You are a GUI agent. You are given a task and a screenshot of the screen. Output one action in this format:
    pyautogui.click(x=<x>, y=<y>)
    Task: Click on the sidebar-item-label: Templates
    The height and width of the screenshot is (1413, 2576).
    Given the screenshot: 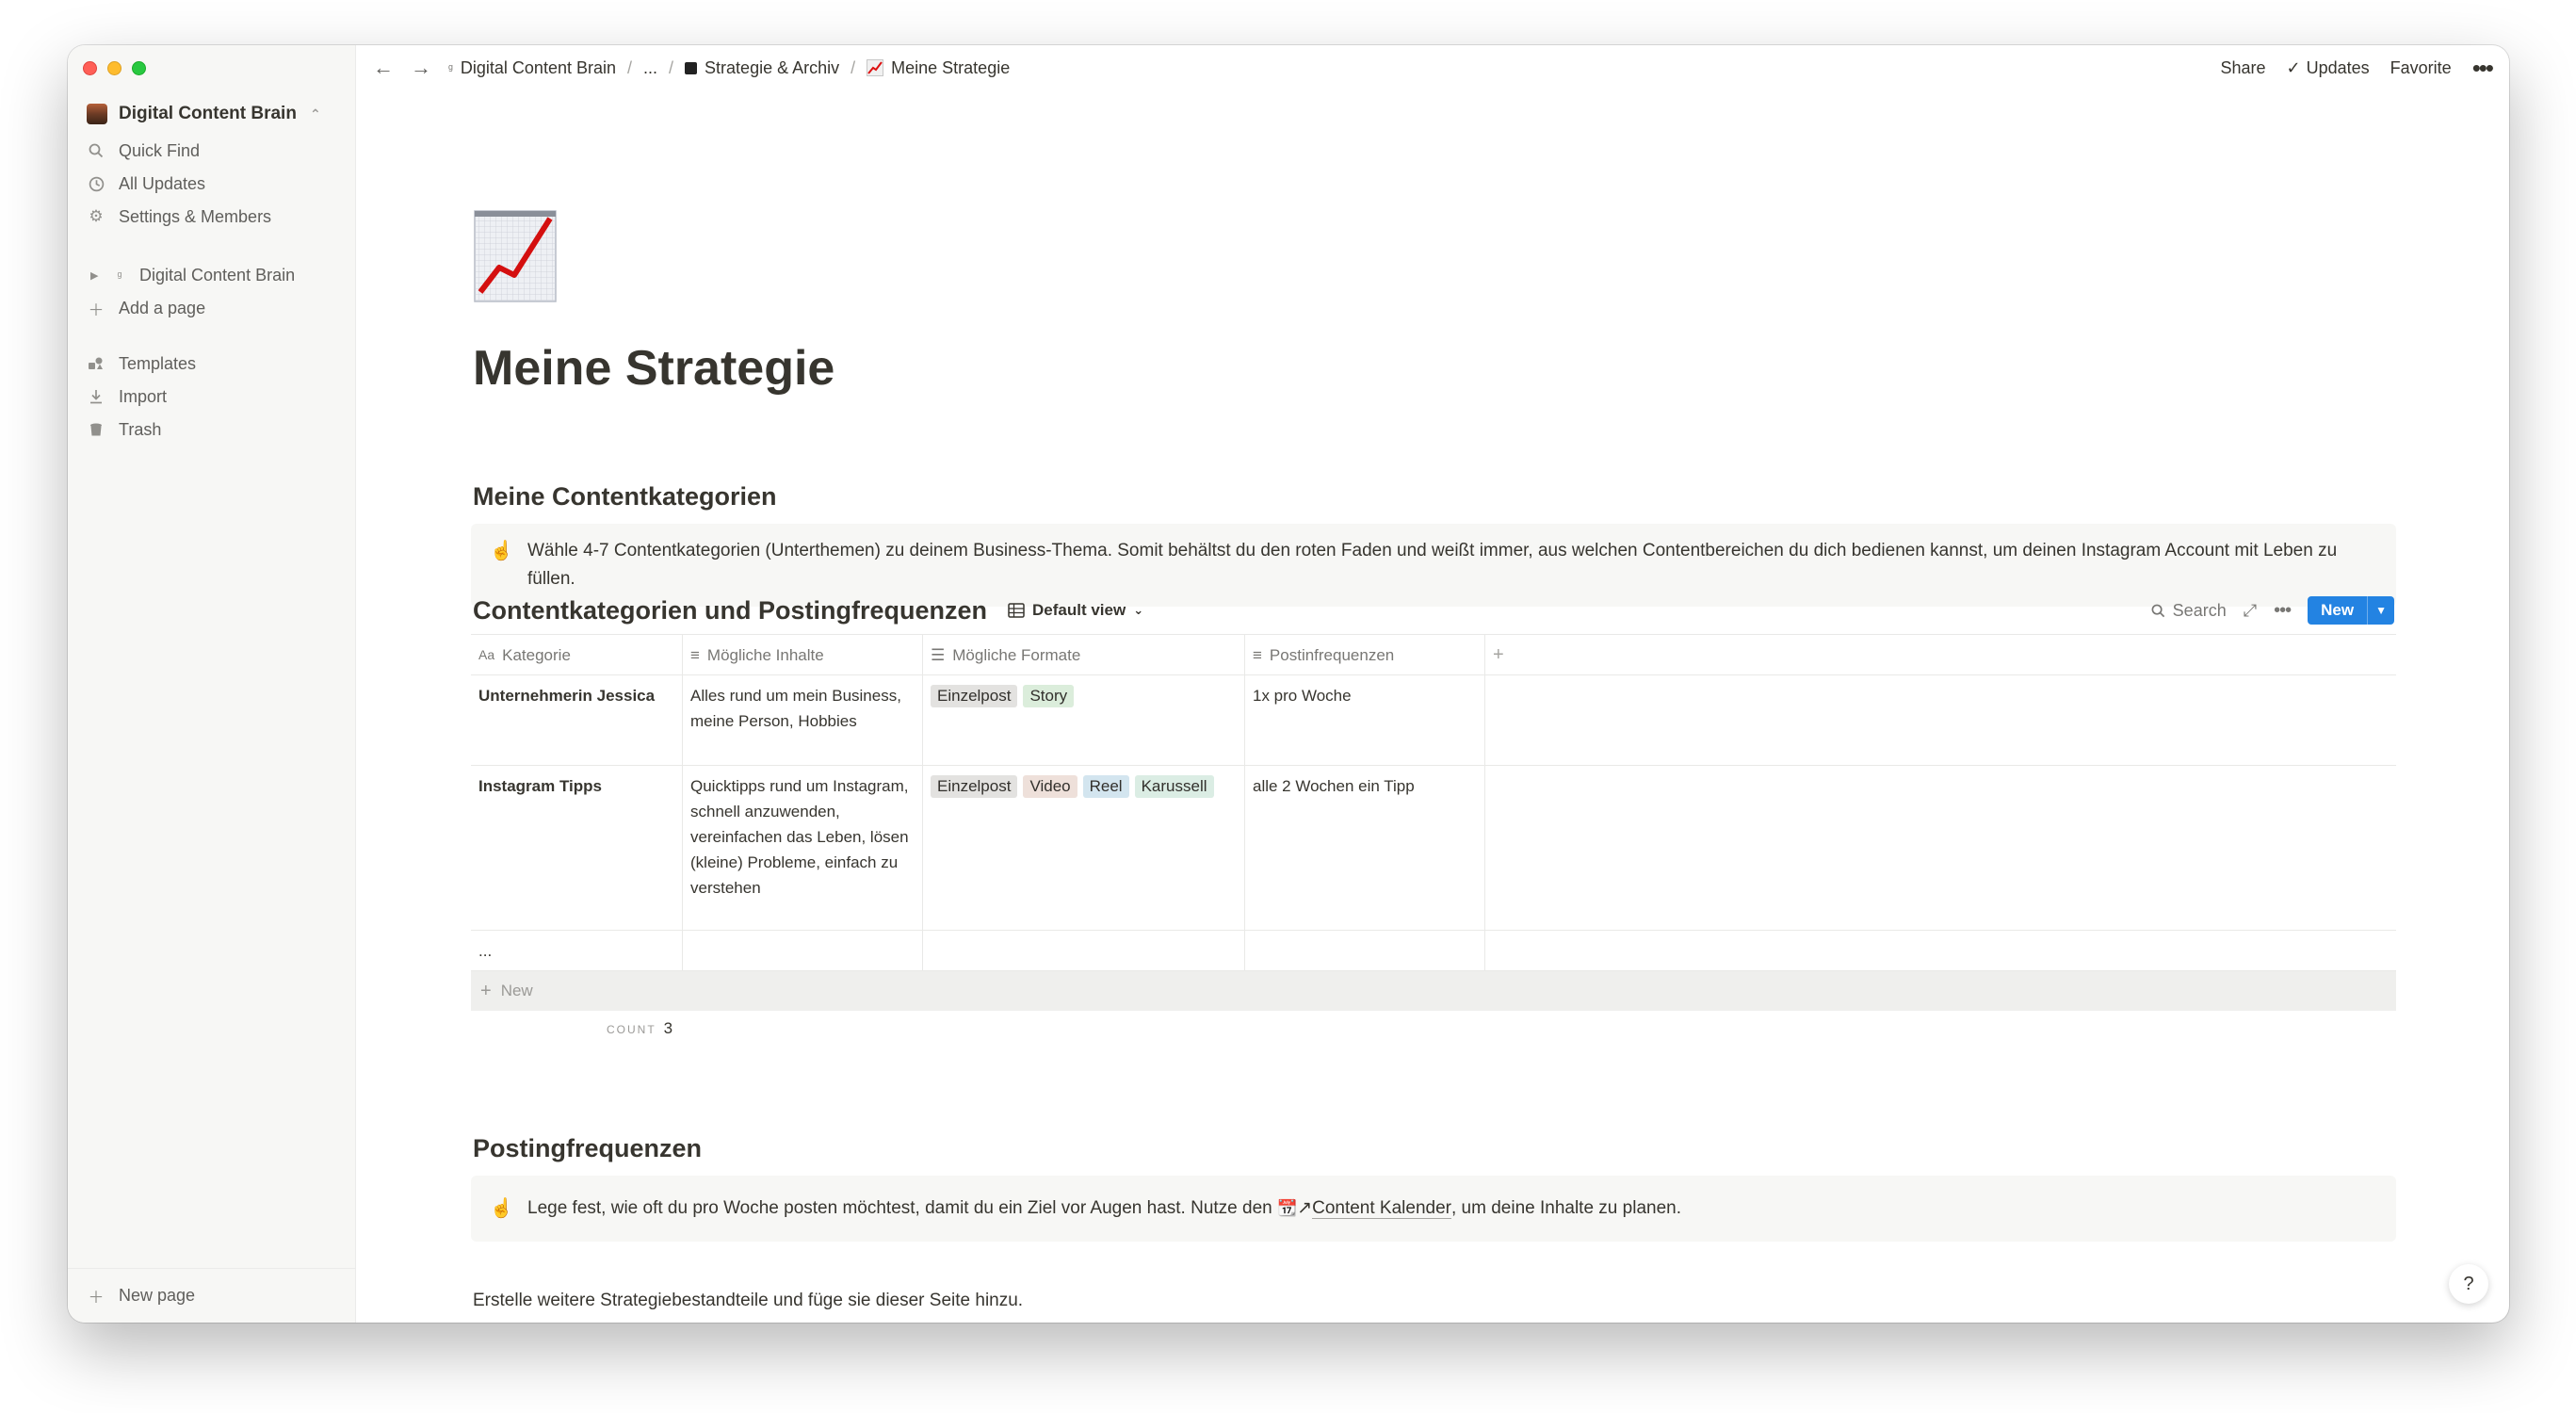 What is the action you would take?
    pyautogui.click(x=158, y=363)
    